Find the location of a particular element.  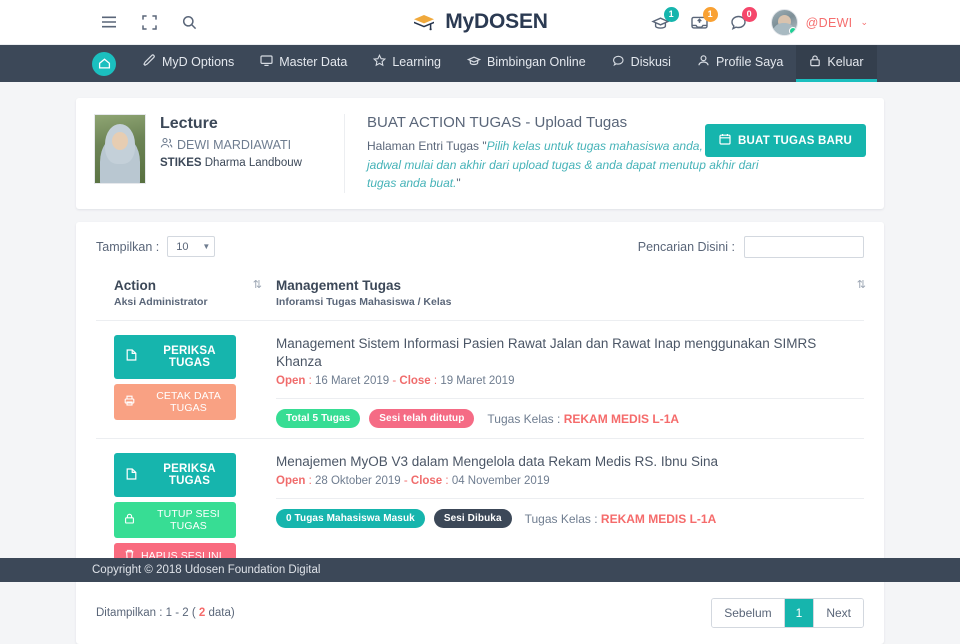

pen-icon is located at coordinates (149, 62).